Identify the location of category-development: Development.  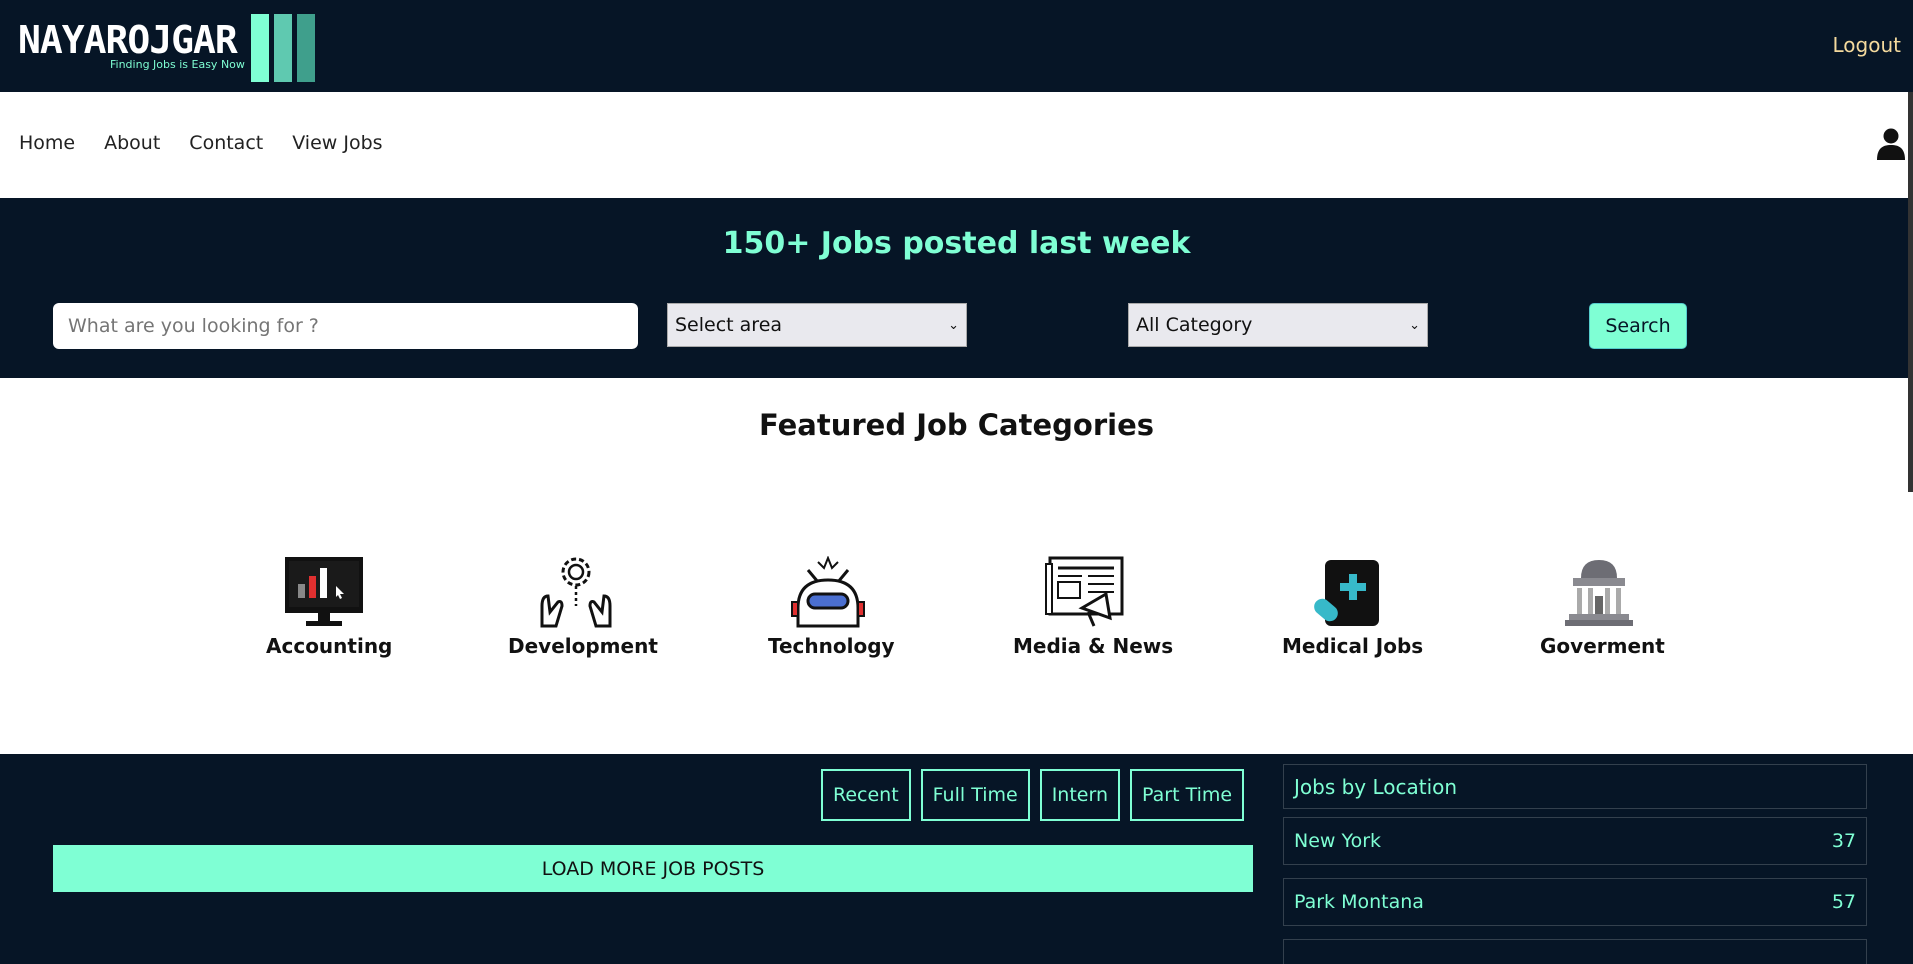
(583, 607).